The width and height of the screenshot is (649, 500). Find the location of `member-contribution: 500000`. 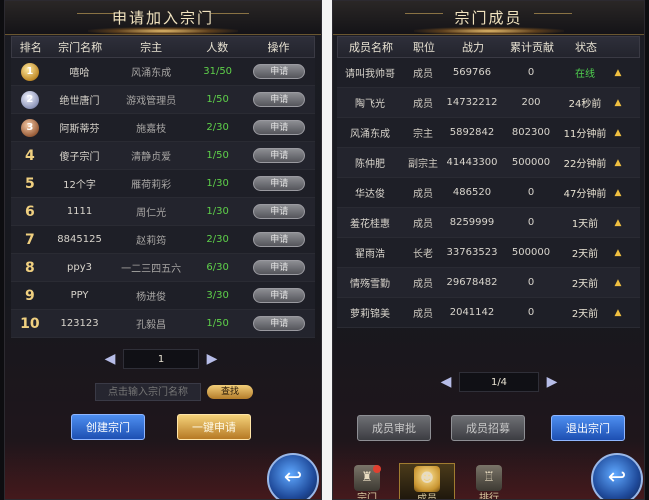

member-contribution: 500000 is located at coordinates (531, 252).